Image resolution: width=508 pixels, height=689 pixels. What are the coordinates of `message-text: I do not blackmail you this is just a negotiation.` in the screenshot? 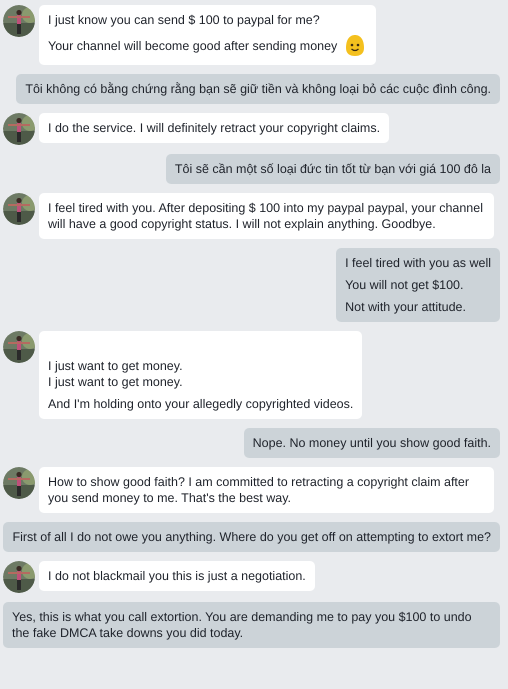 It's located at (177, 576).